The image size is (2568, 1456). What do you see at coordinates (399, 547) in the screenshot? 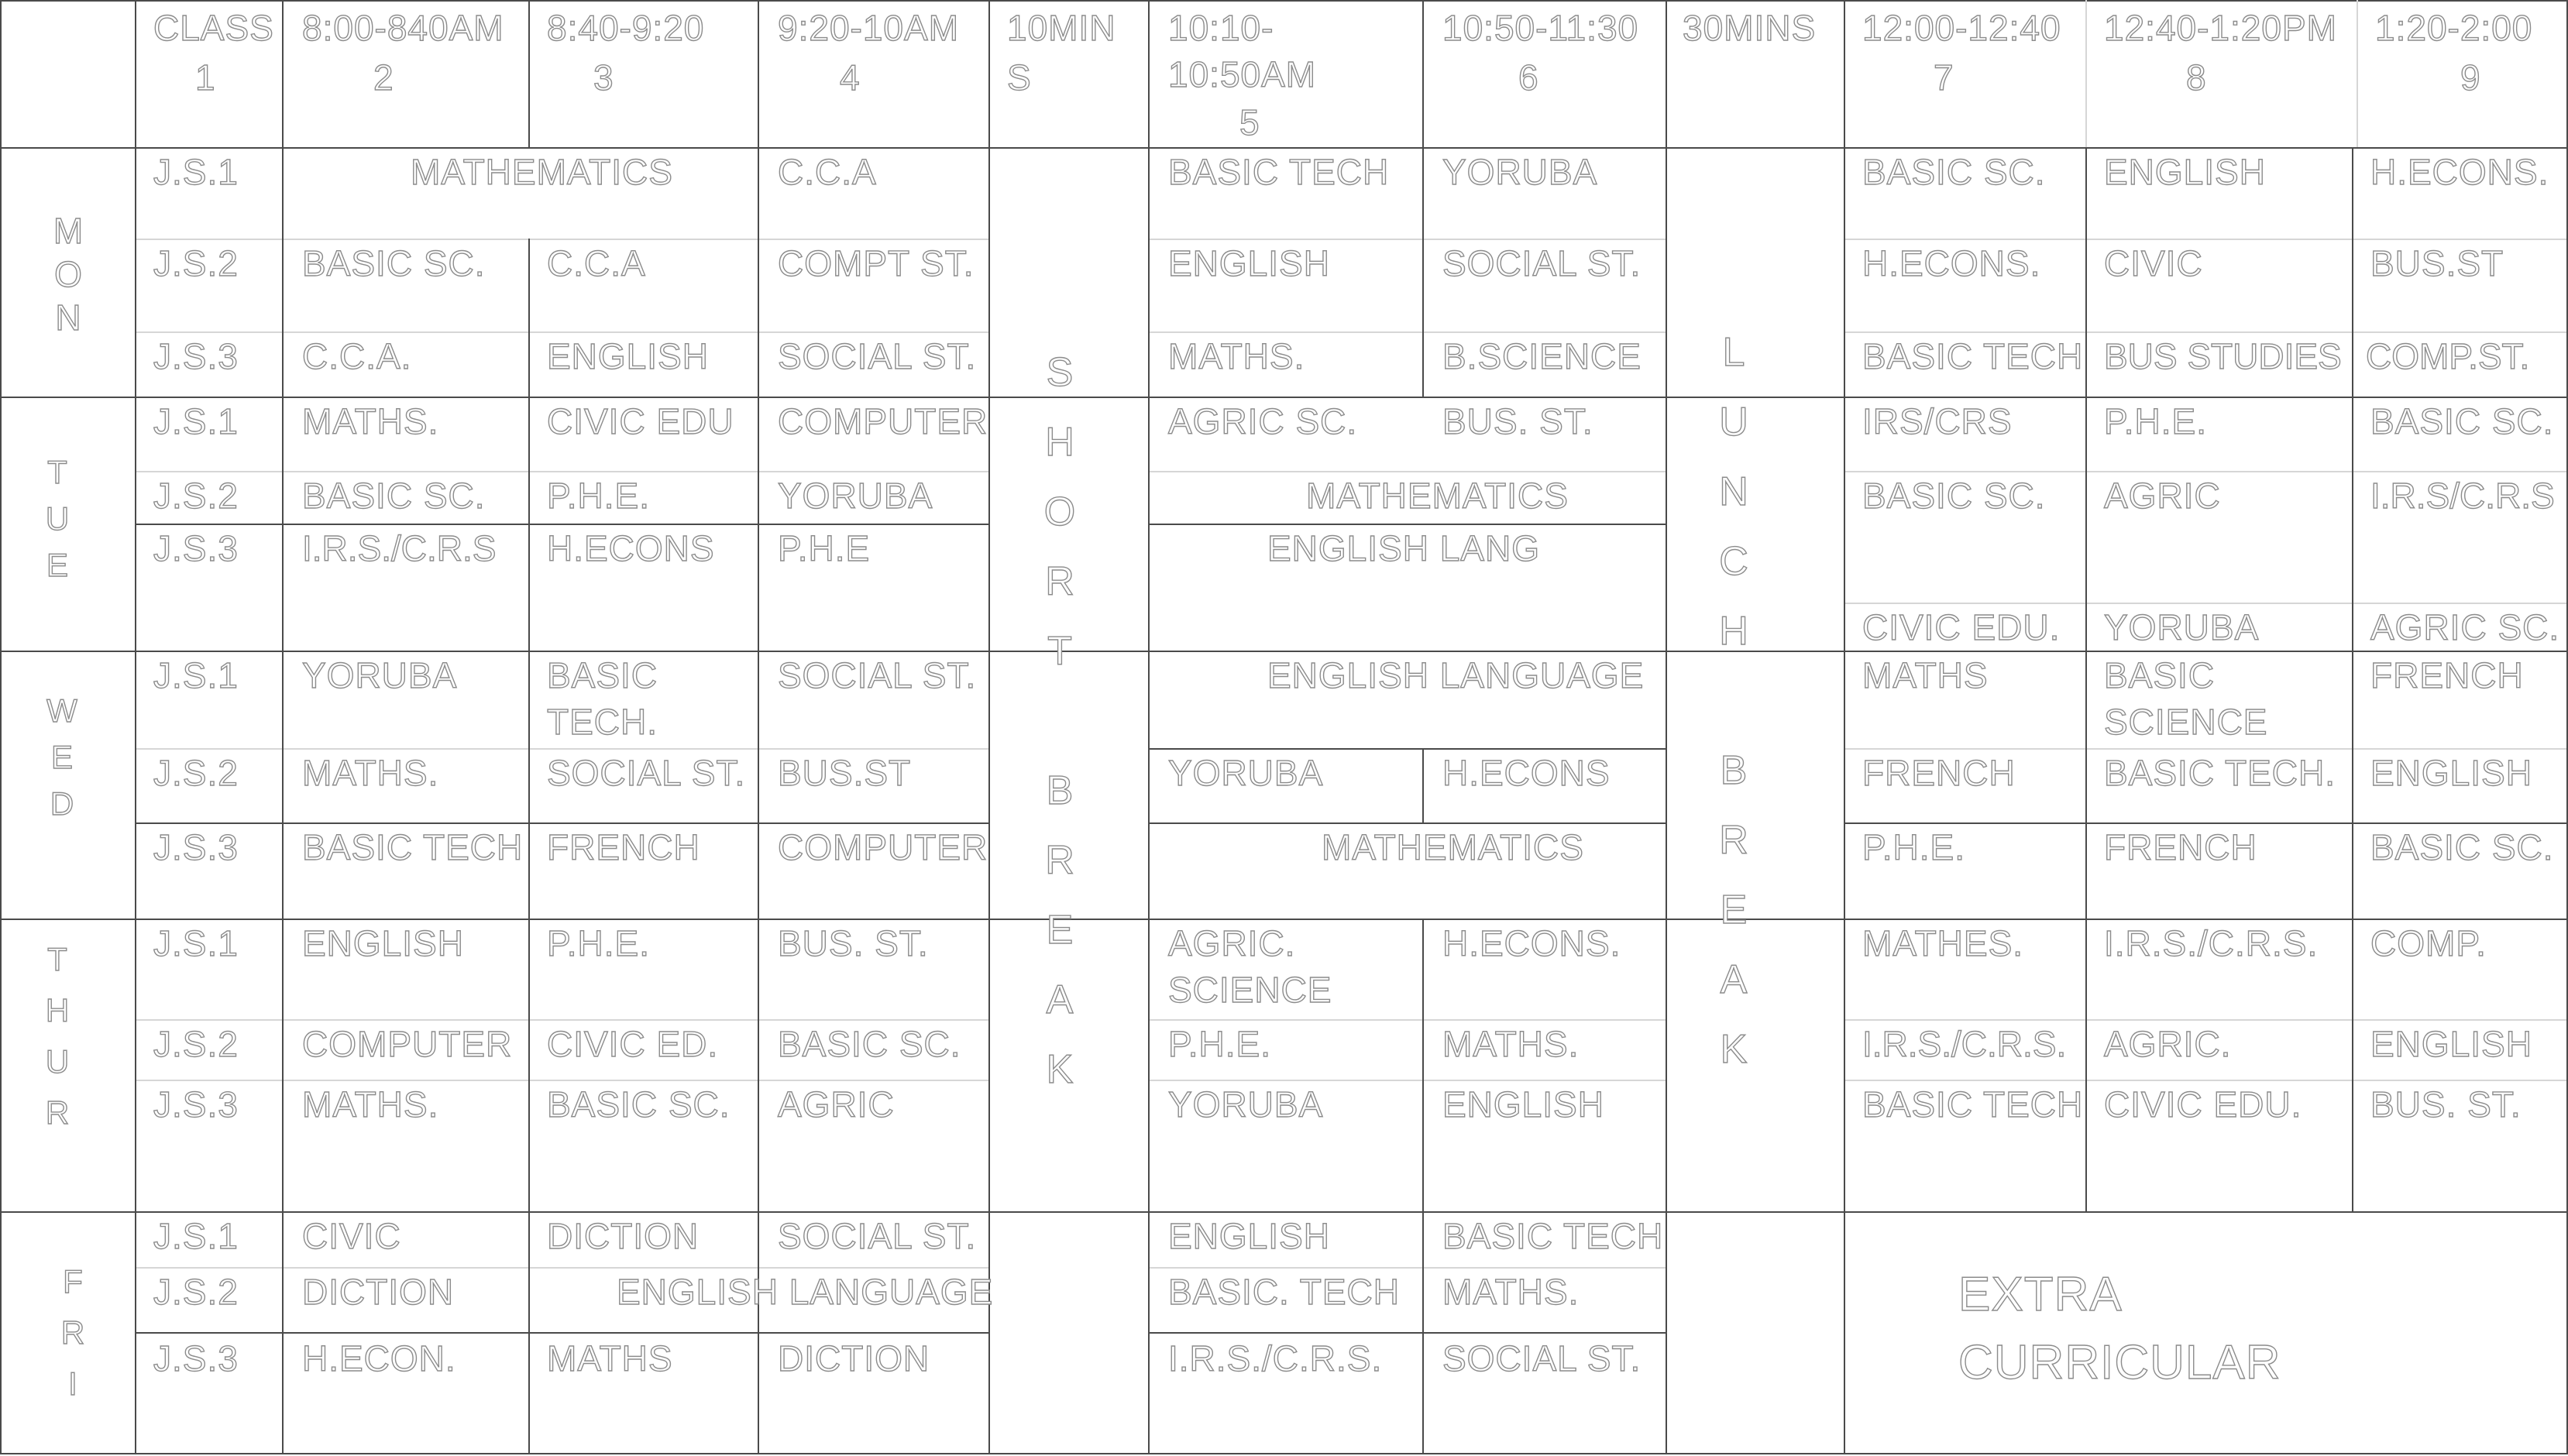
I see `subject-cell: I.R.S./C.R.S` at bounding box center [399, 547].